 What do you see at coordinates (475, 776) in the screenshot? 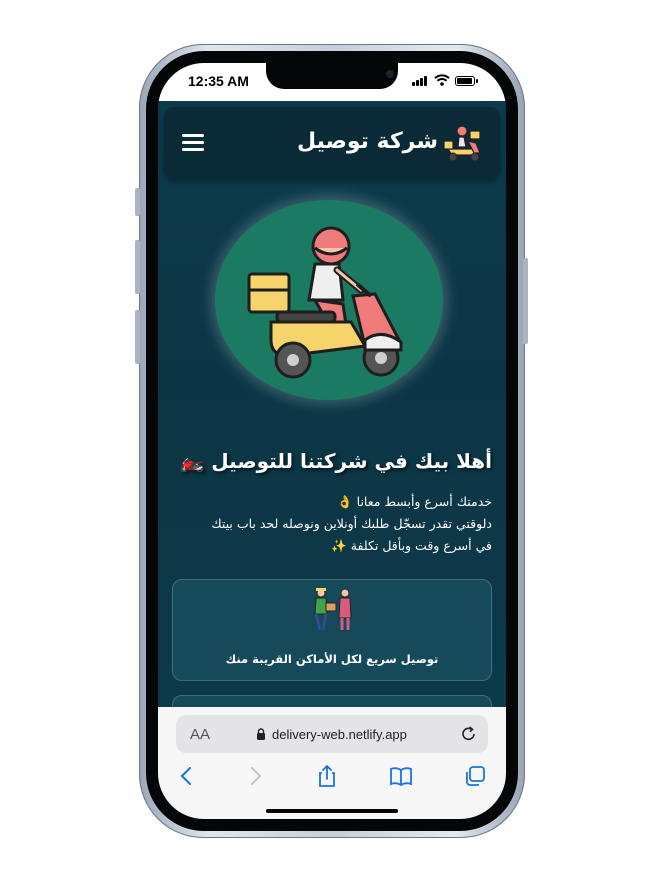
I see `tabs-icon` at bounding box center [475, 776].